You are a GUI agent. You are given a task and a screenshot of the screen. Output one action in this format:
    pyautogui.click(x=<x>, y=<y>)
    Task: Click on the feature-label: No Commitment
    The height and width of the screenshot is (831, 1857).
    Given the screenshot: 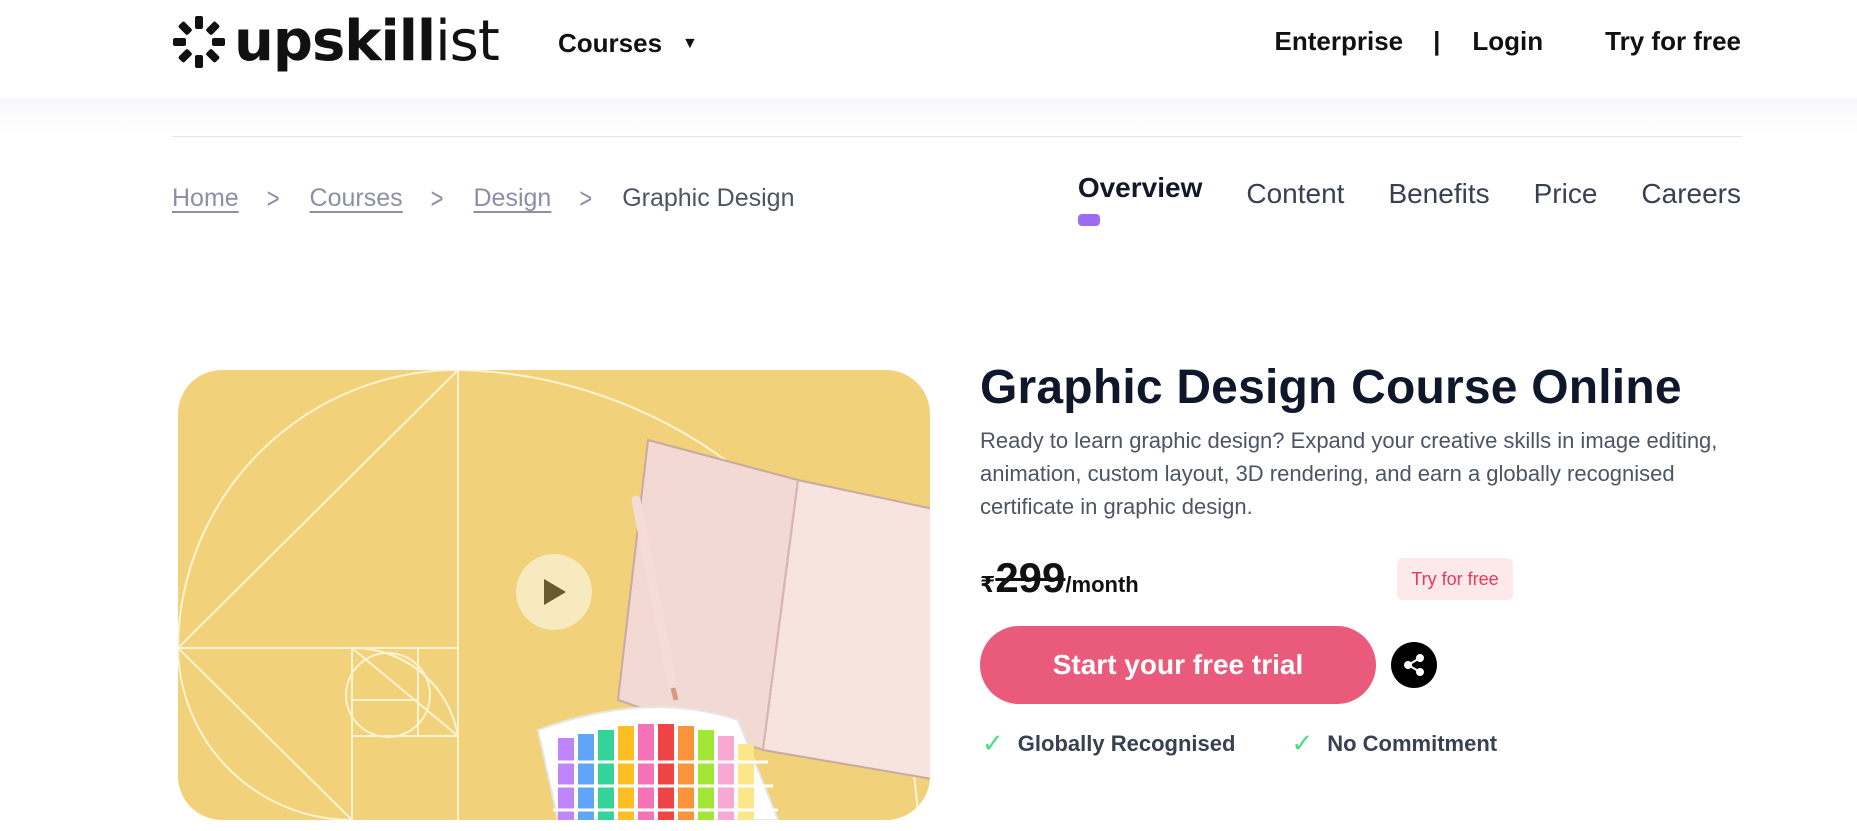 What is the action you would take?
    pyautogui.click(x=1412, y=743)
    